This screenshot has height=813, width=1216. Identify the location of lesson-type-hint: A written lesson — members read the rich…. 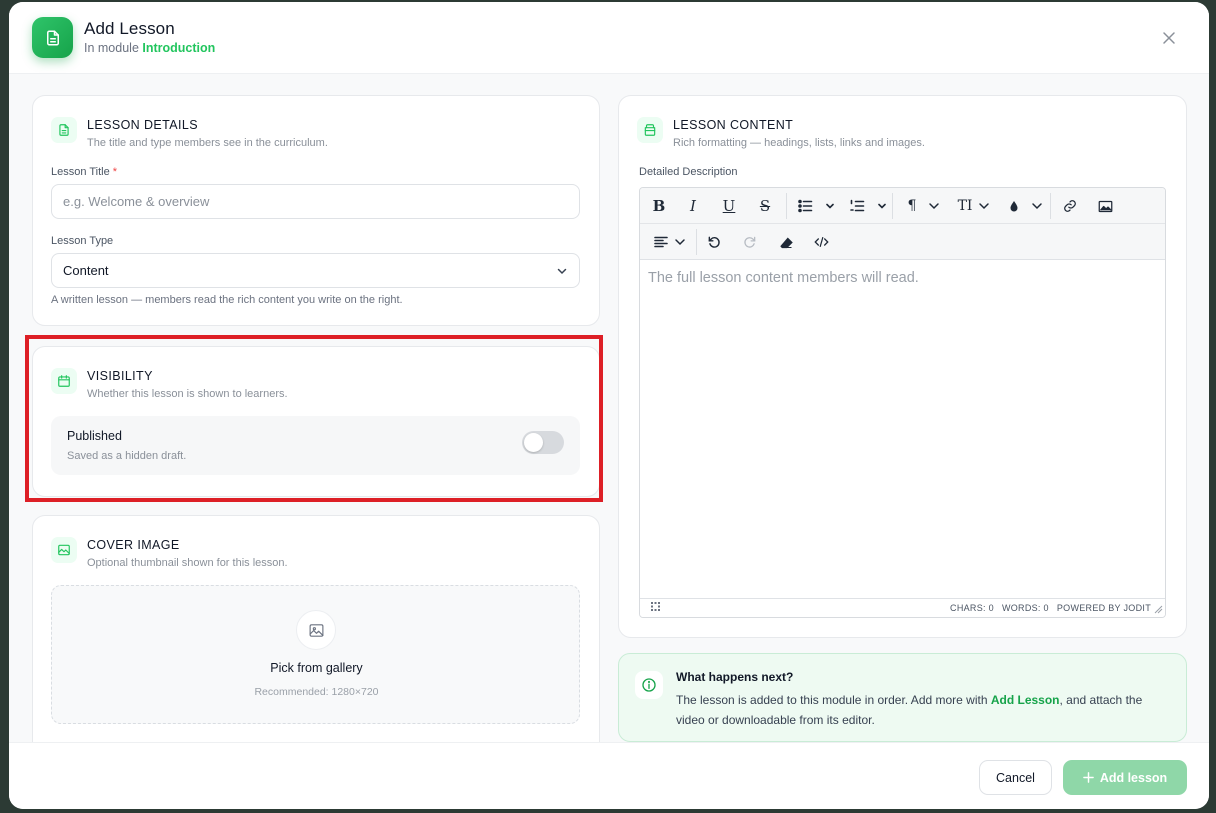
(227, 300).